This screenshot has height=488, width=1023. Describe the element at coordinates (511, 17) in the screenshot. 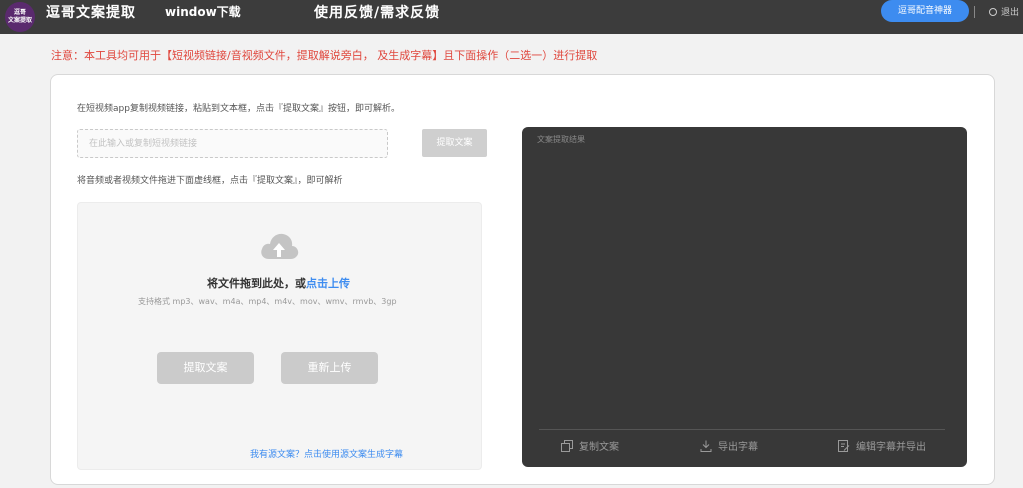

I see `top-bar` at that location.